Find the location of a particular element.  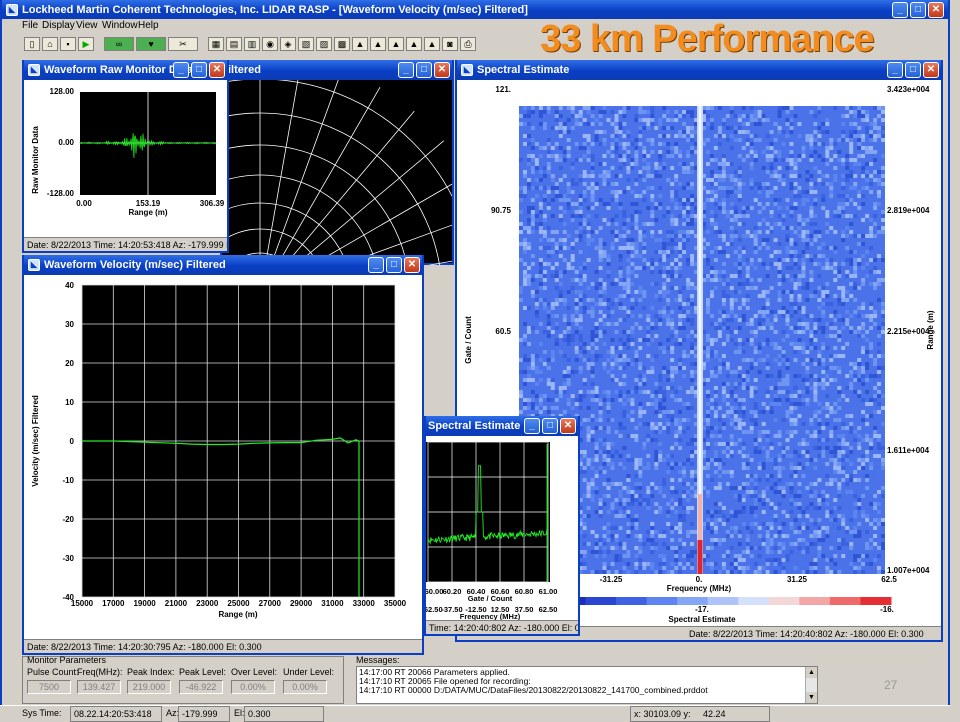

maximize-button: □ is located at coordinates (918, 10).